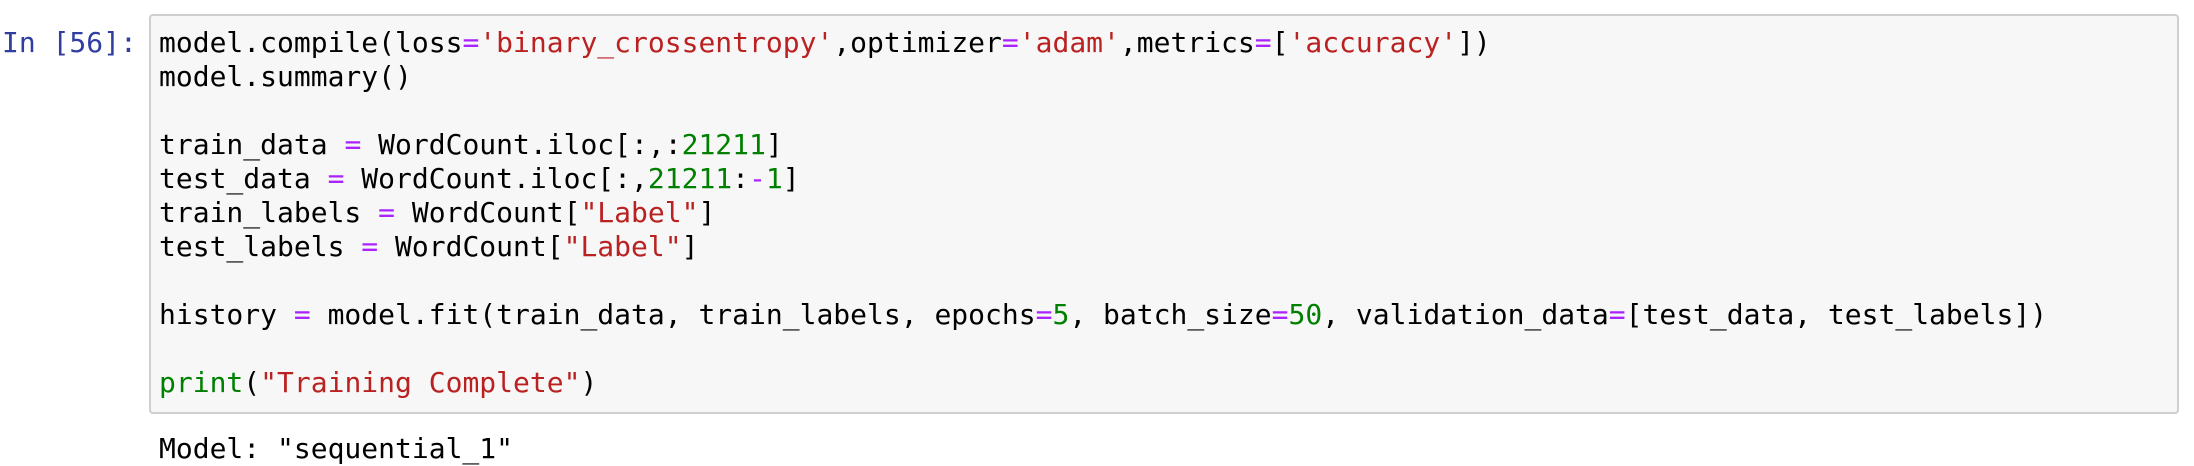 The image size is (2194, 466). What do you see at coordinates (774, 178) in the screenshot?
I see `code-number-token: 1` at bounding box center [774, 178].